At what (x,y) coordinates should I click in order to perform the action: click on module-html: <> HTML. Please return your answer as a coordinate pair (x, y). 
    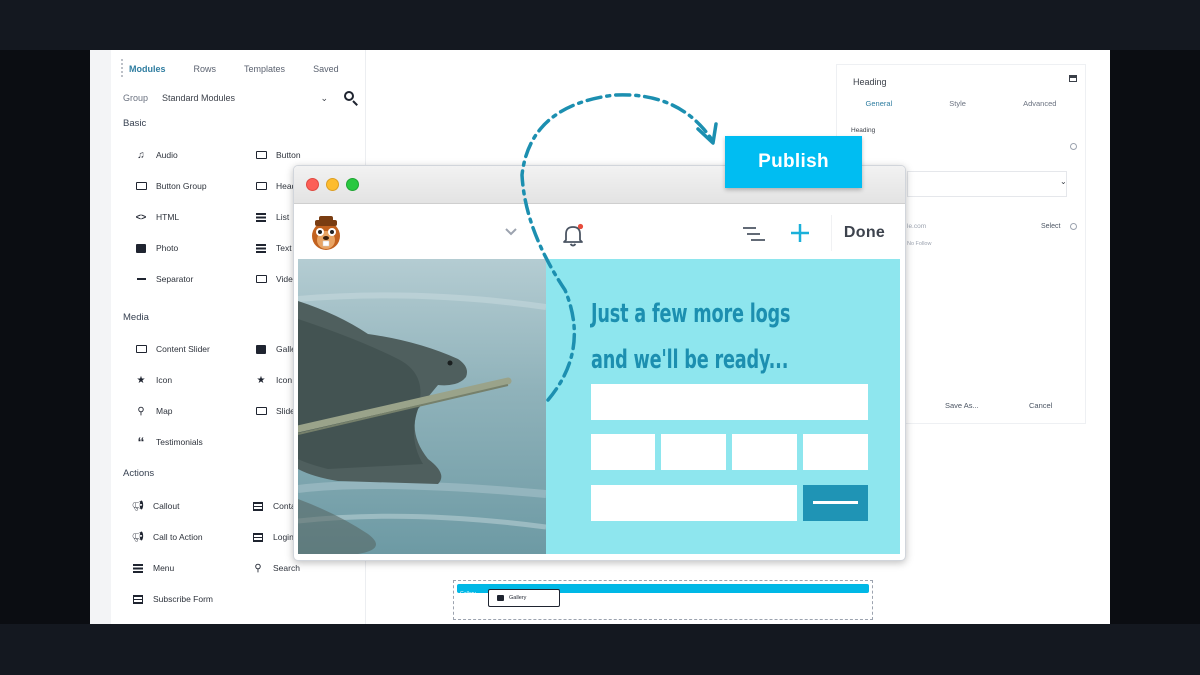
    Looking at the image, I should click on (157, 217).